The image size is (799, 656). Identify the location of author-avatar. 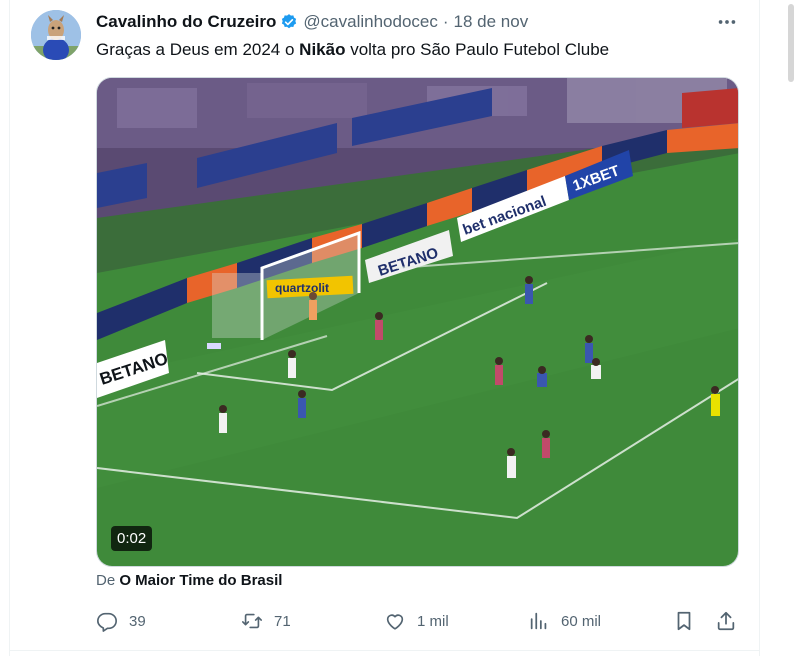
(56, 35).